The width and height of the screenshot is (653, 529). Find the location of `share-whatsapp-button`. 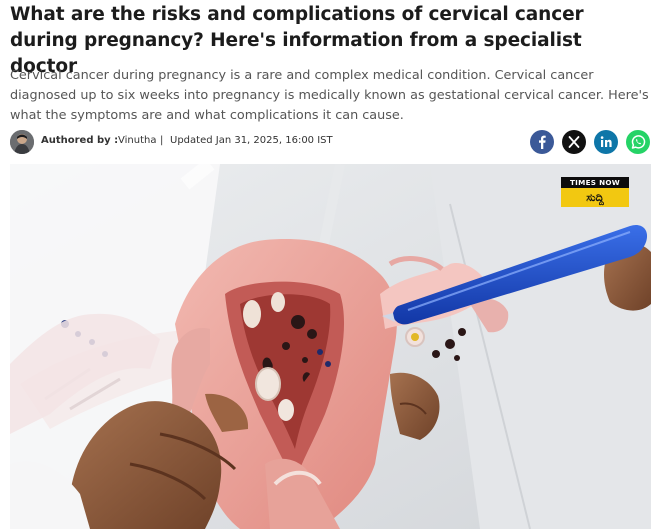

share-whatsapp-button is located at coordinates (638, 142).